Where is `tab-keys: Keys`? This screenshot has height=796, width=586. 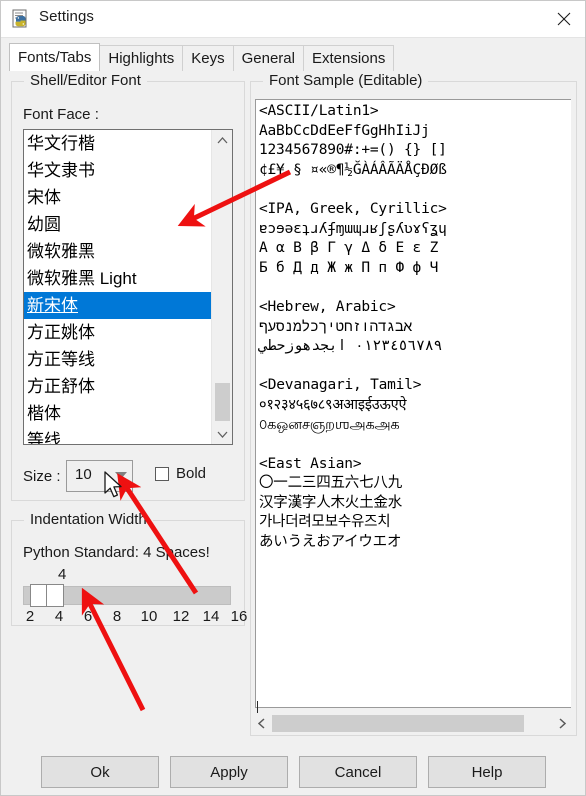 tab-keys: Keys is located at coordinates (208, 58).